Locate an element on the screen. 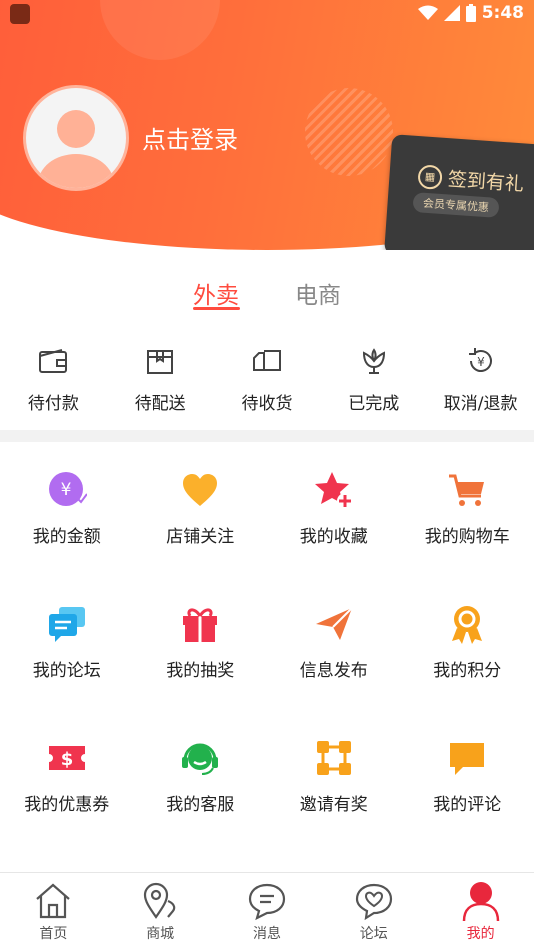  grid-item-favorites: 我的收藏 is located at coordinates (334, 537).